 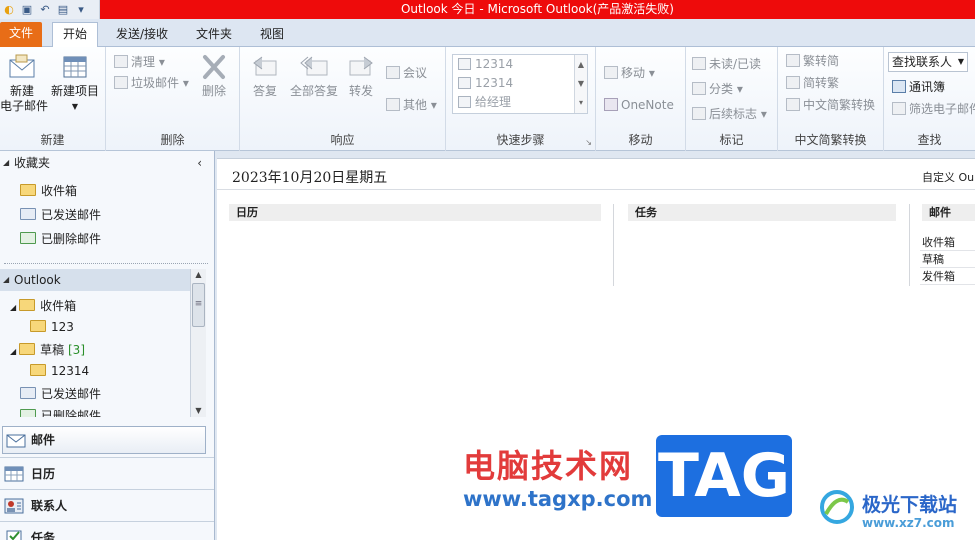 I want to click on minimize-pane-icon: ‹, so click(x=199, y=163).